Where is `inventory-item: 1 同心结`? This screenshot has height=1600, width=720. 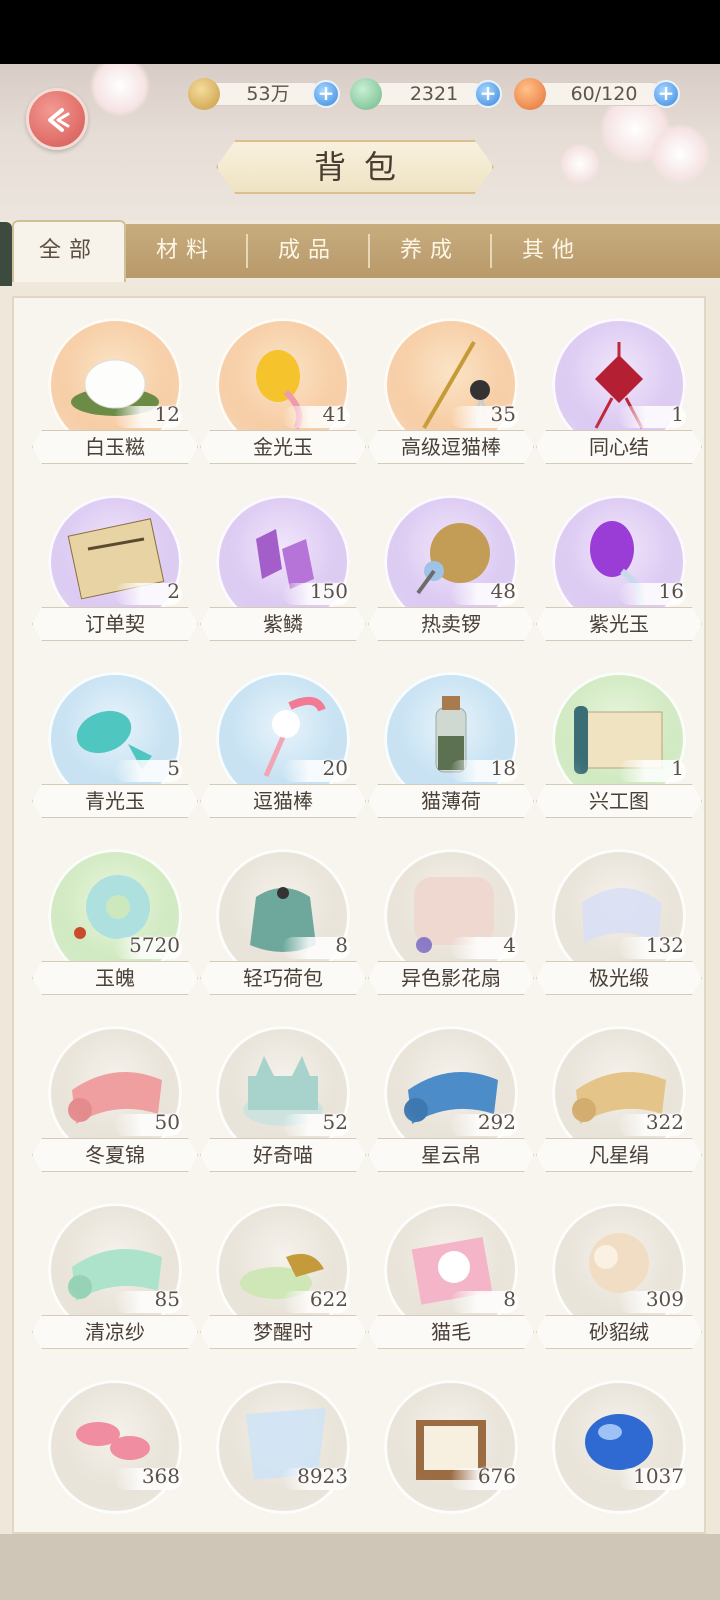 inventory-item: 1 同心结 is located at coordinates (619, 393).